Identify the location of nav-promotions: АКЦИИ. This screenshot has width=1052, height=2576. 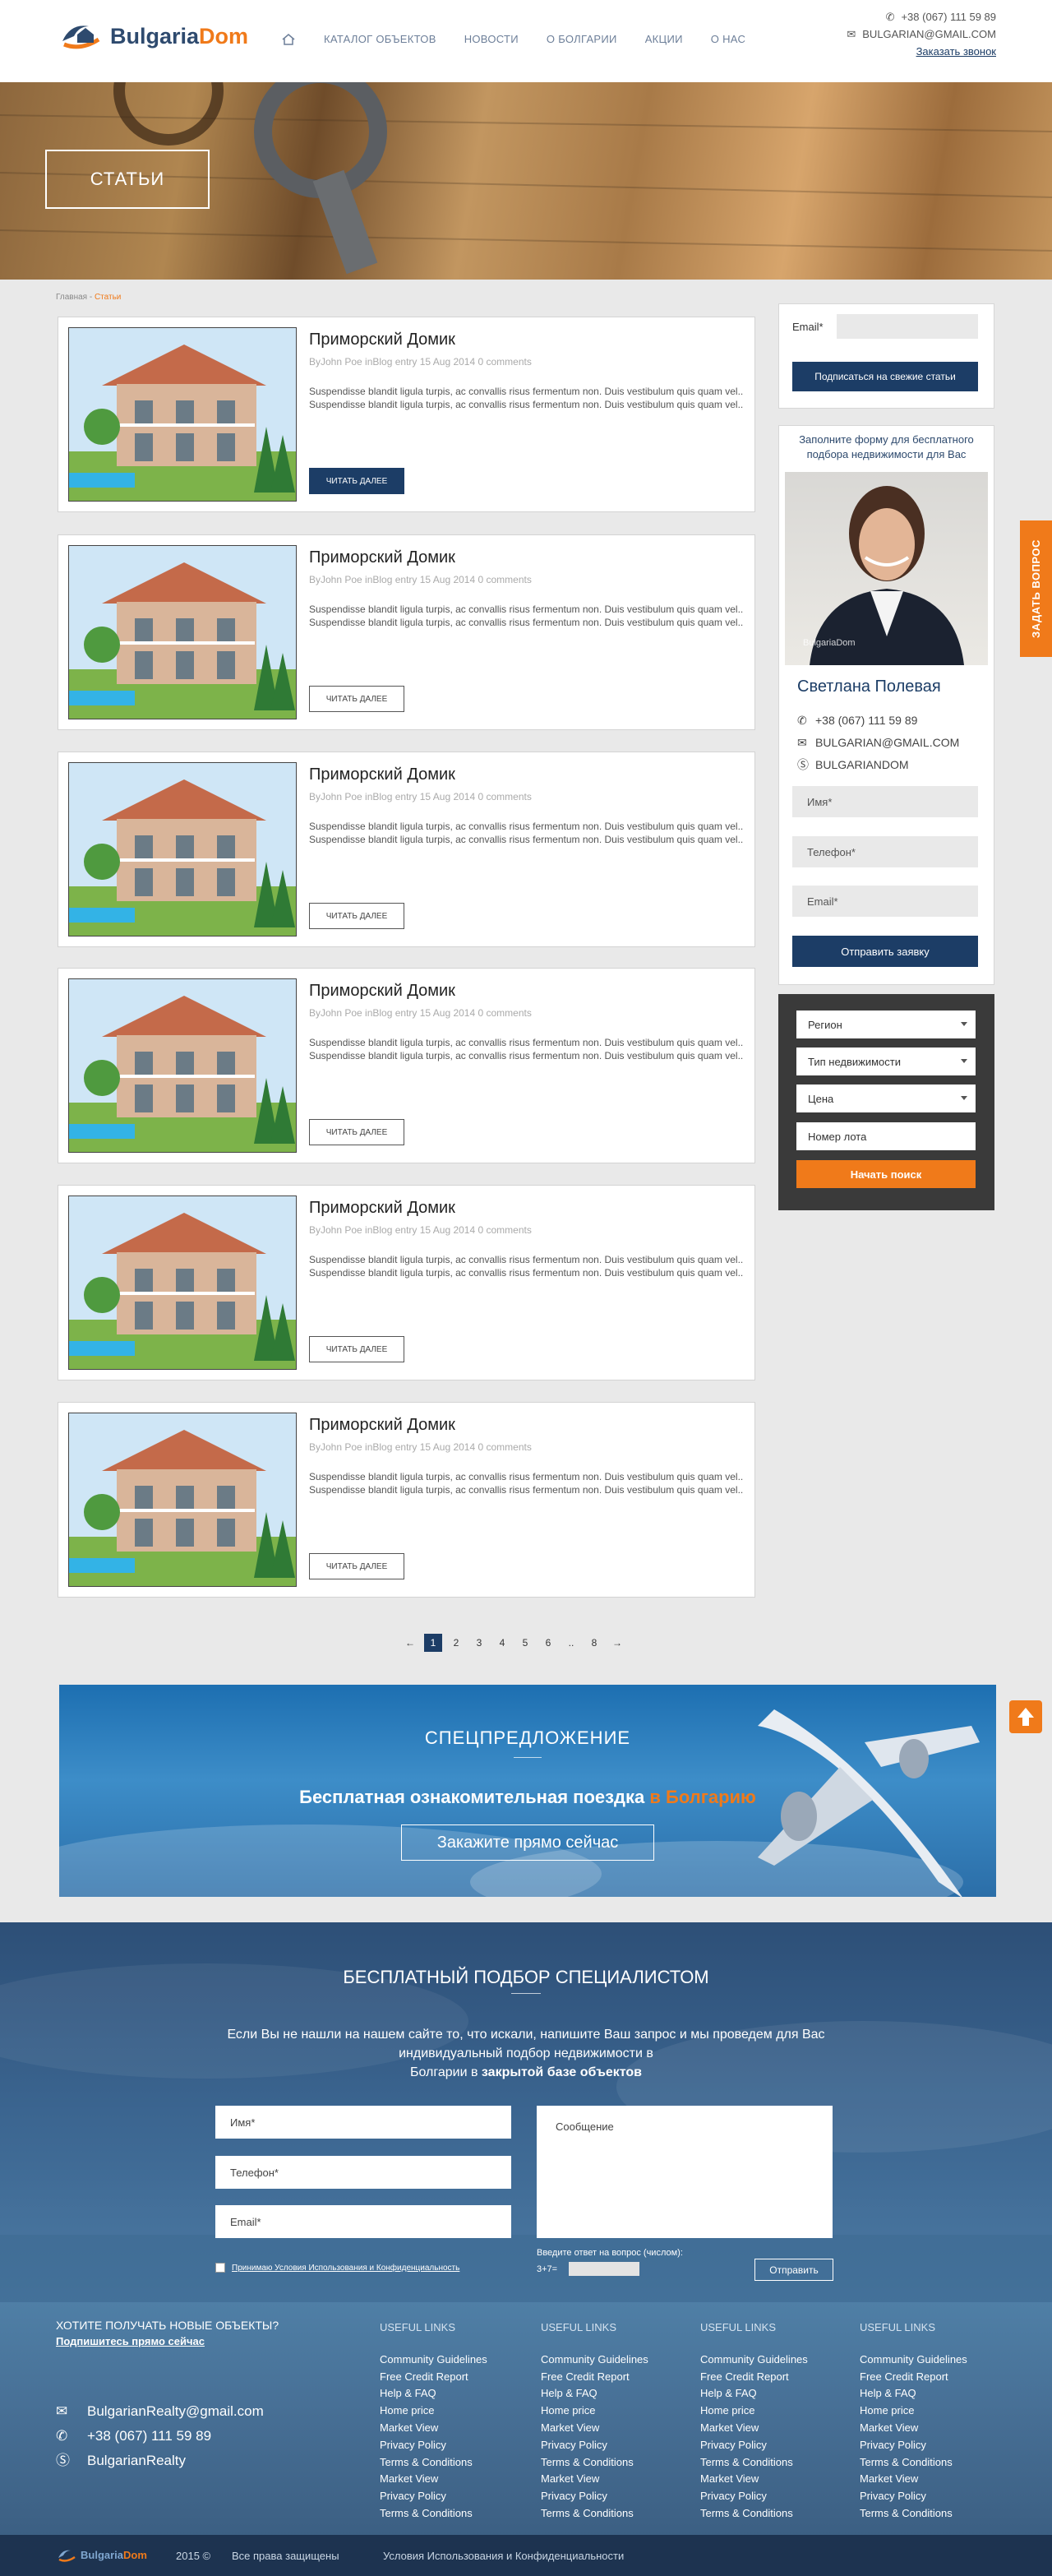
(664, 39).